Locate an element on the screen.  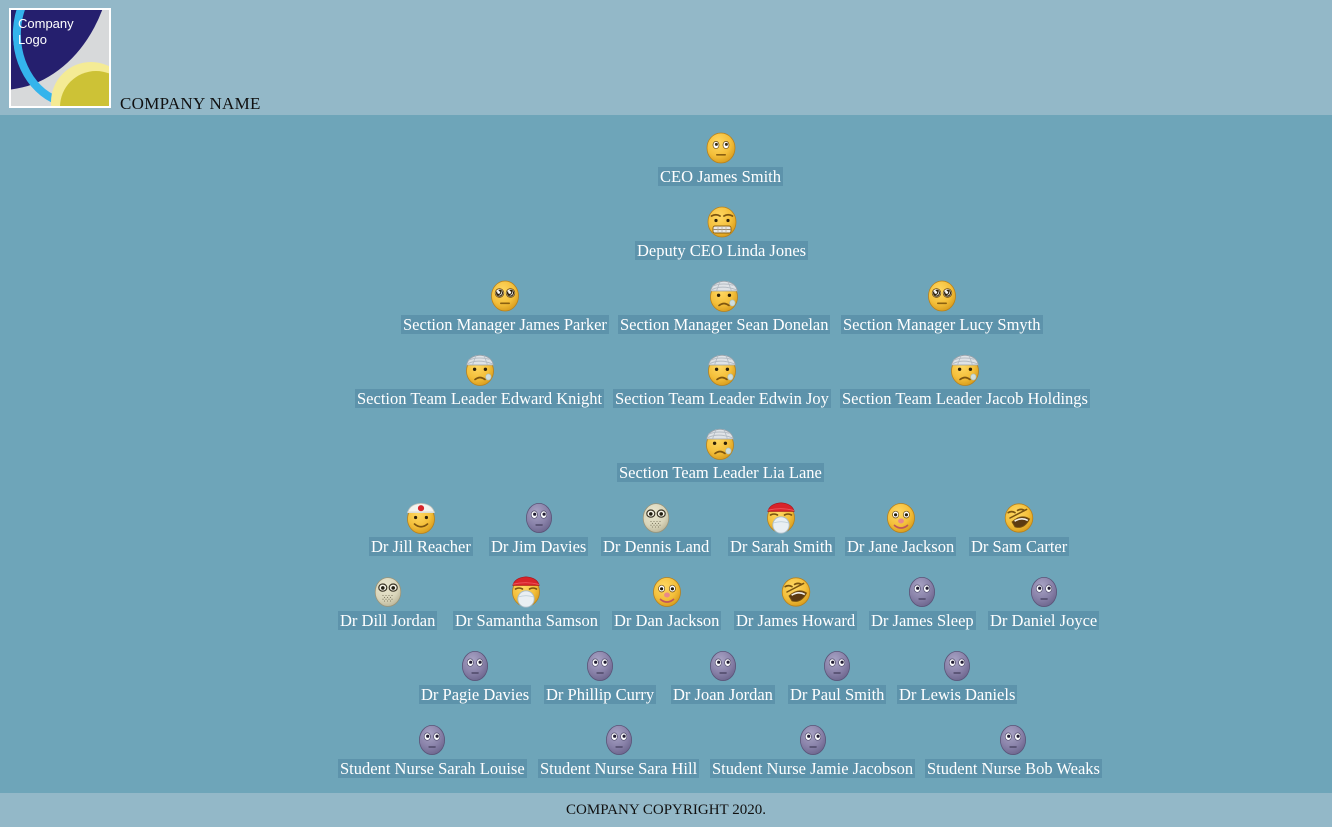
org-node-label: Deputy CEO Linda Jones is located at coordinates (722, 250).